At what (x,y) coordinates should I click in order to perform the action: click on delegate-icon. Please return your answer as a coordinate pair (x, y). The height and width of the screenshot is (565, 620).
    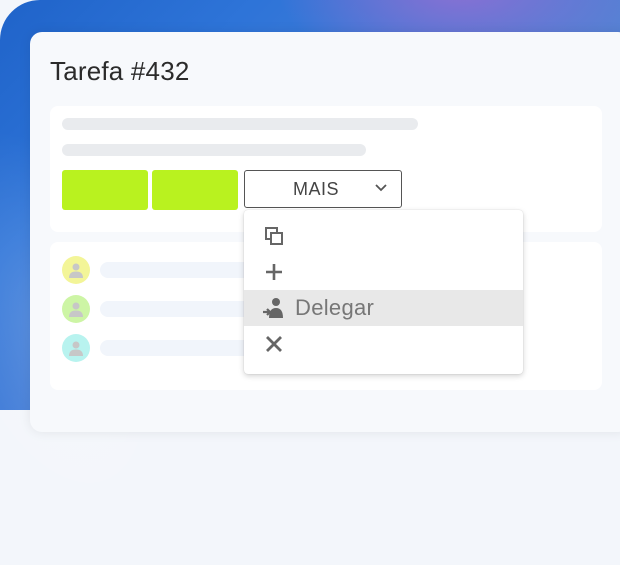
    Looking at the image, I should click on (274, 308).